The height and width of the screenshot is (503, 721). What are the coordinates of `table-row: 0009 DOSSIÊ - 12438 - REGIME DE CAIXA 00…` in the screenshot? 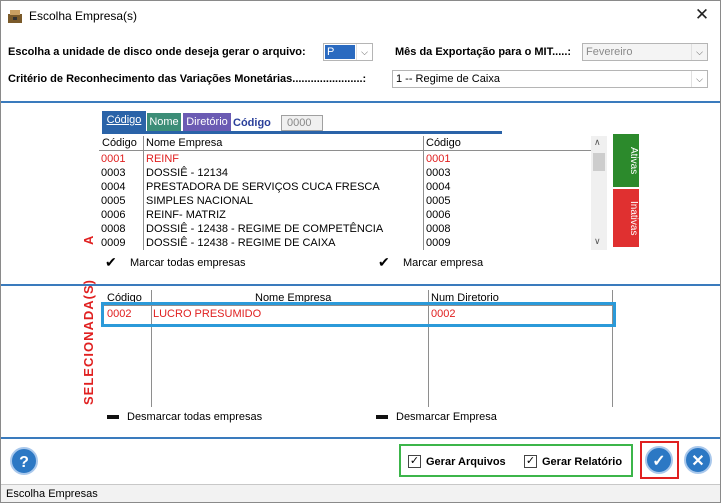 It's located at (345, 242).